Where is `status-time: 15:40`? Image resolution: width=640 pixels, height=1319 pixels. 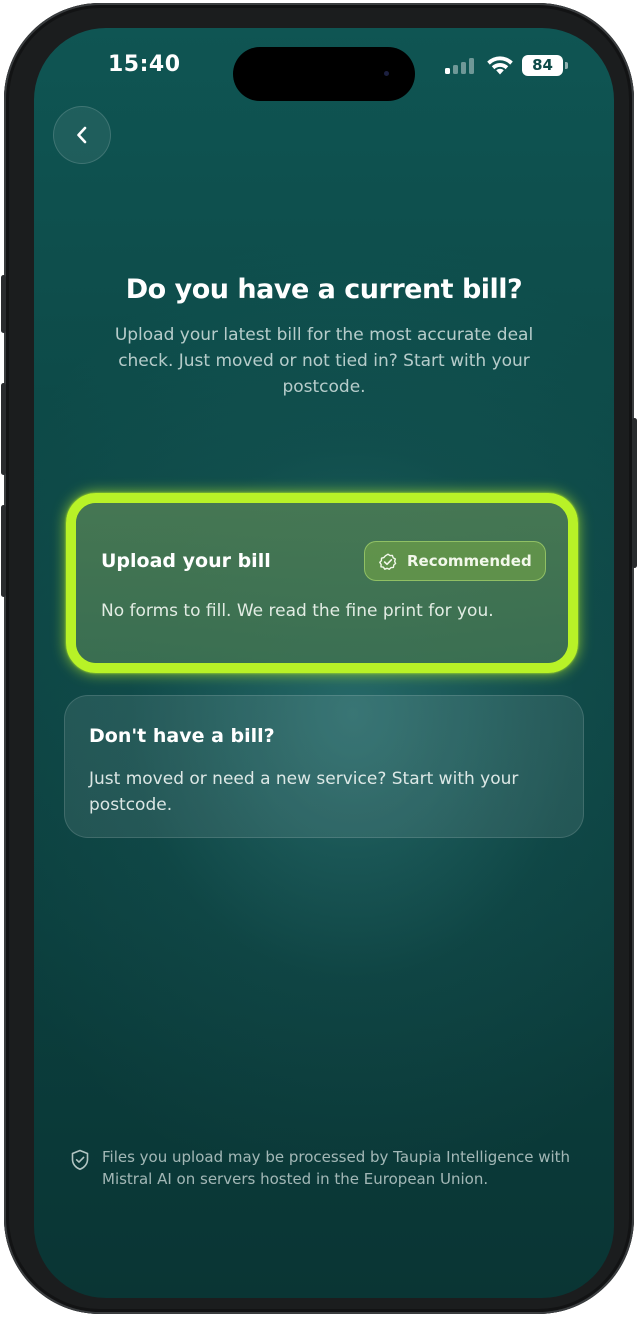
status-time: 15:40 is located at coordinates (144, 64).